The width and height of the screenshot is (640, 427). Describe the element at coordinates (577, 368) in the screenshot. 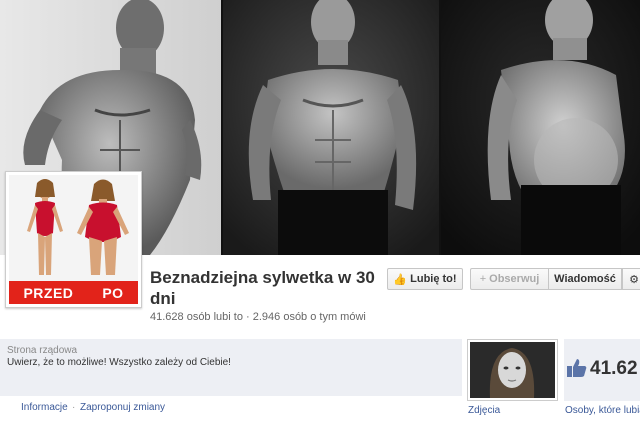

I see `thumbs-up-icon` at that location.